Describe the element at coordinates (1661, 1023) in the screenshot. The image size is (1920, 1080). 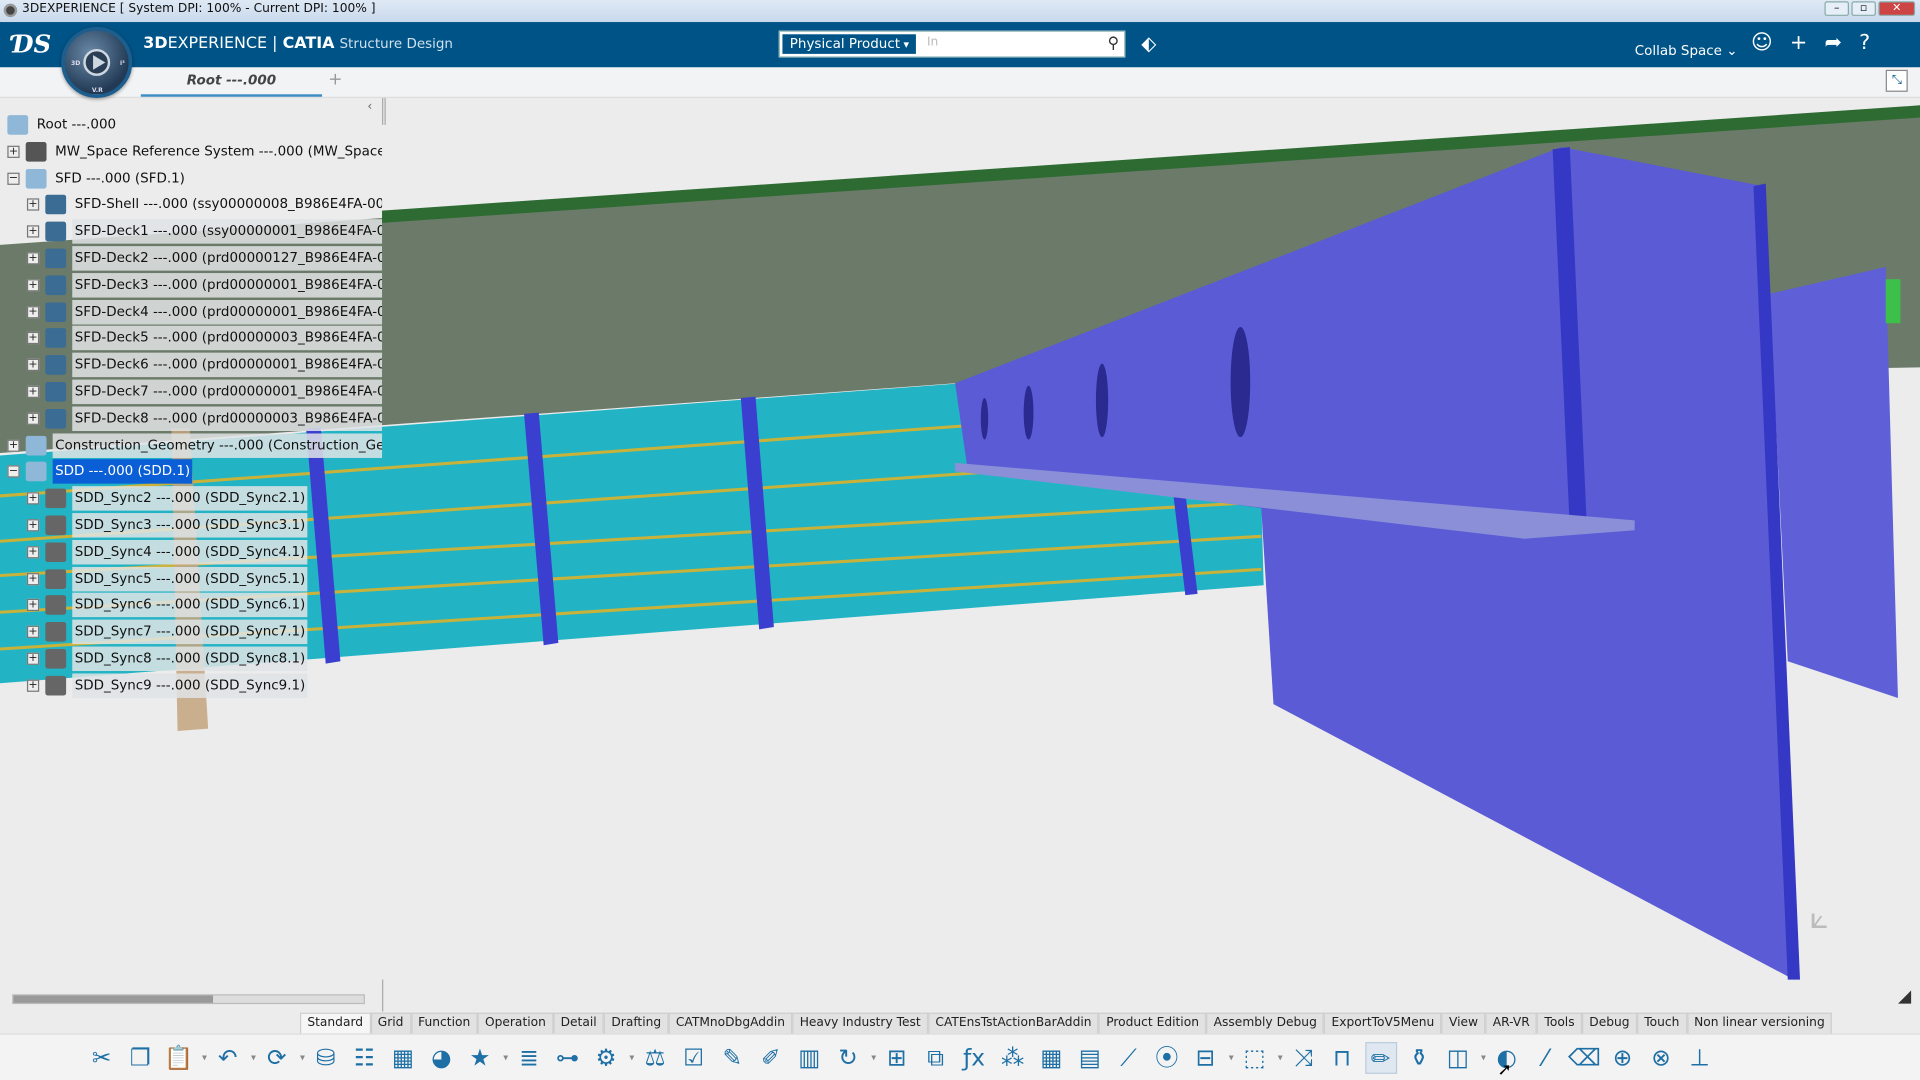
I see `action-tab-touch: Touch` at that location.